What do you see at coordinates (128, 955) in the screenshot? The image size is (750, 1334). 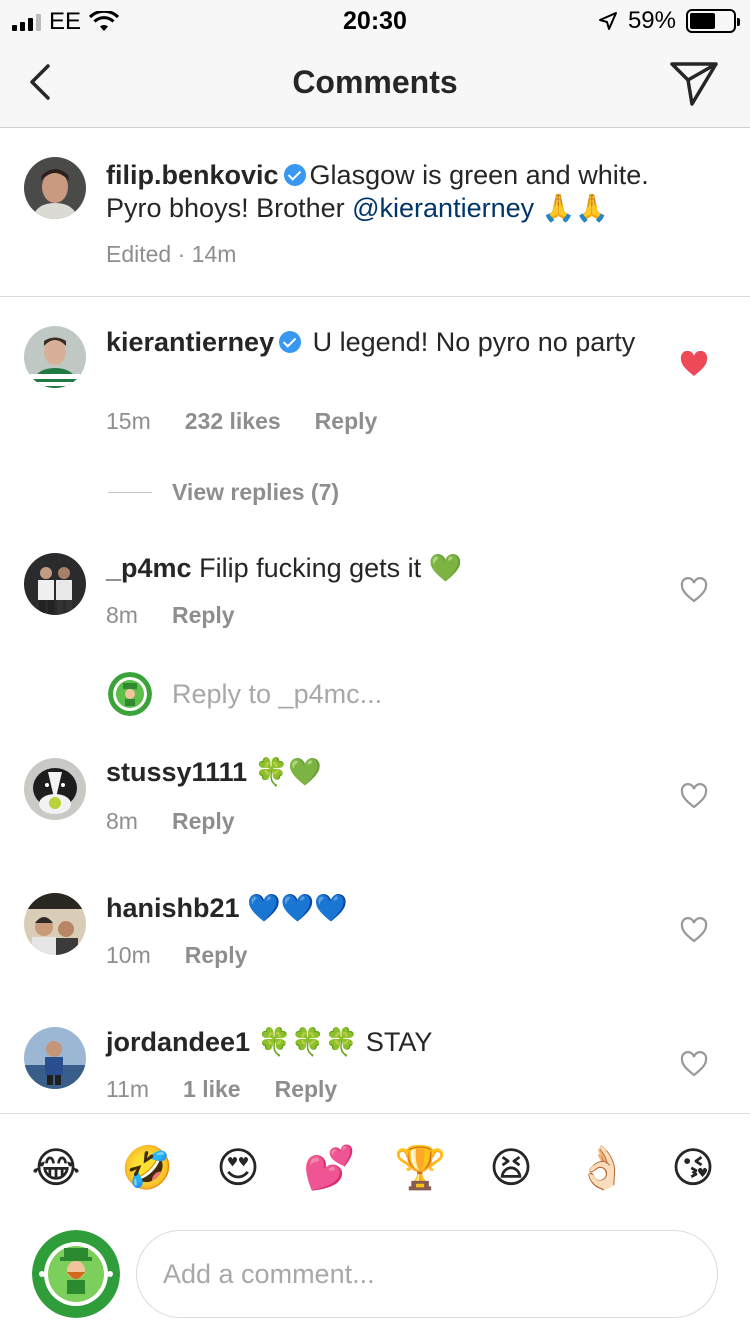 I see `comment-time: 10m` at bounding box center [128, 955].